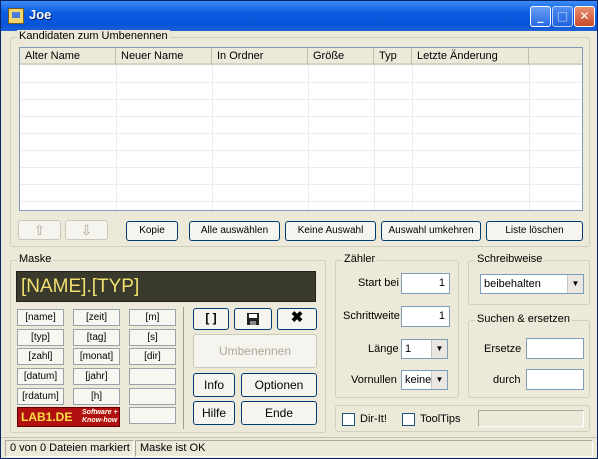  I want to click on token-m-button: [m], so click(152, 317).